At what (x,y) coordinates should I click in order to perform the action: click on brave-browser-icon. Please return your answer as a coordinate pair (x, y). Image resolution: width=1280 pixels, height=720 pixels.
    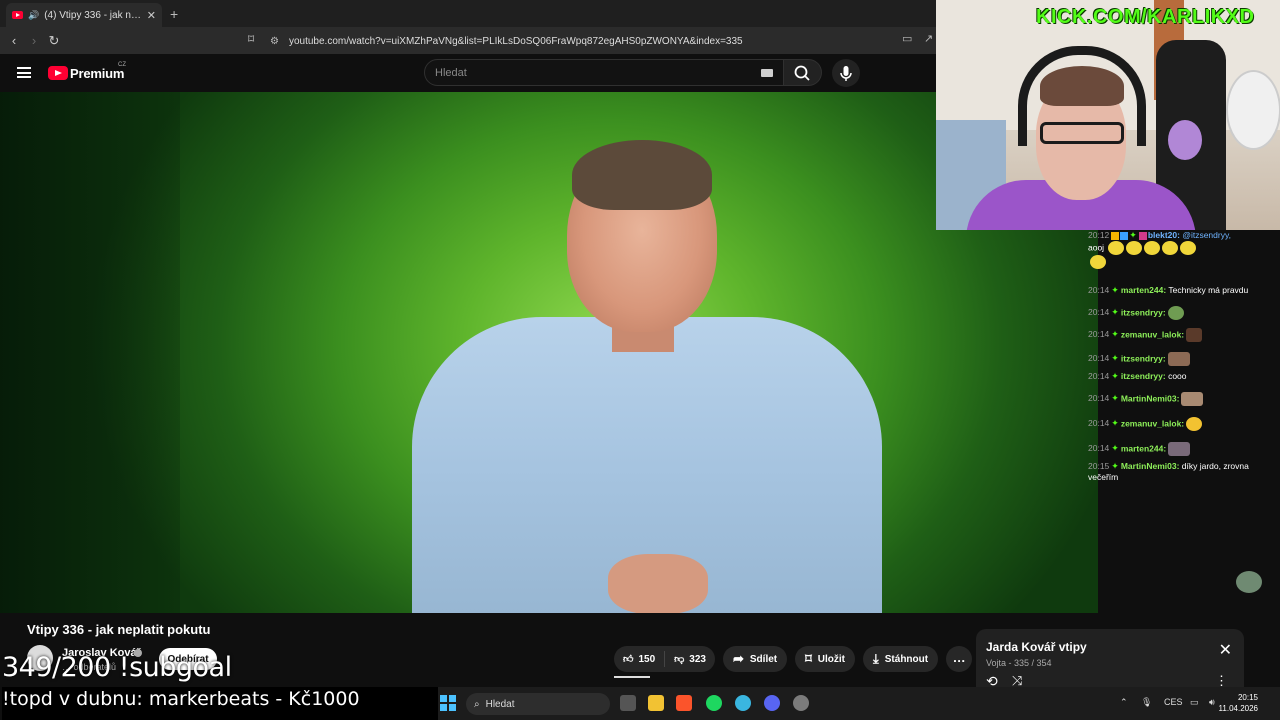
    Looking at the image, I should click on (684, 703).